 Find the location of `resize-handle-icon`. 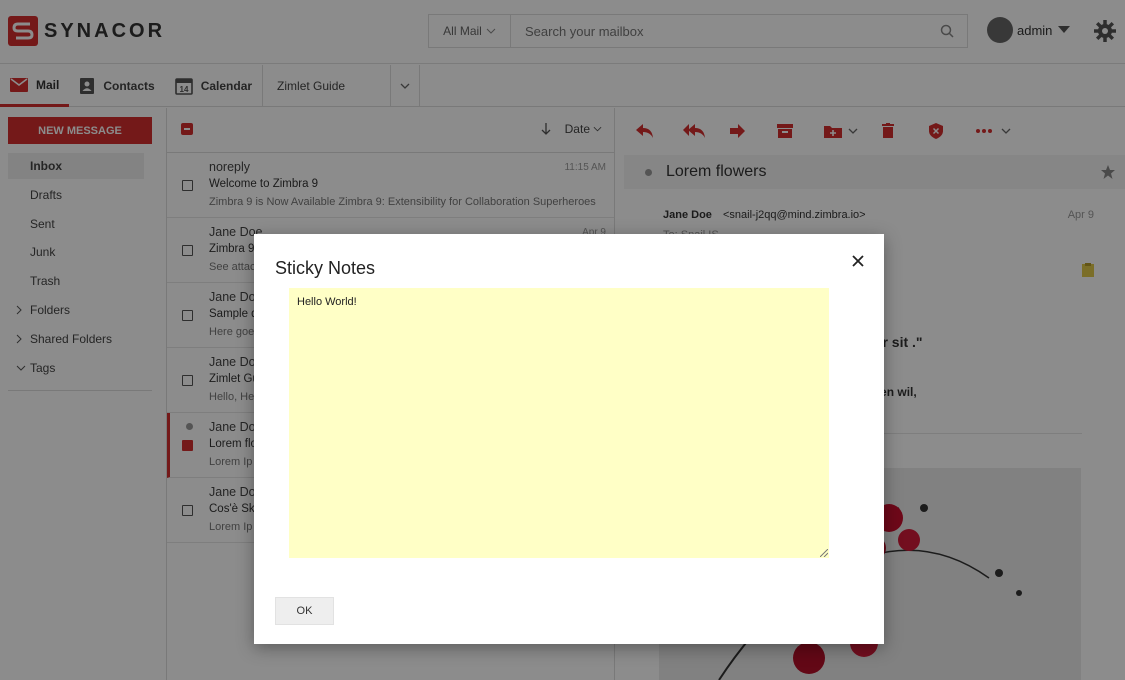

resize-handle-icon is located at coordinates (824, 553).